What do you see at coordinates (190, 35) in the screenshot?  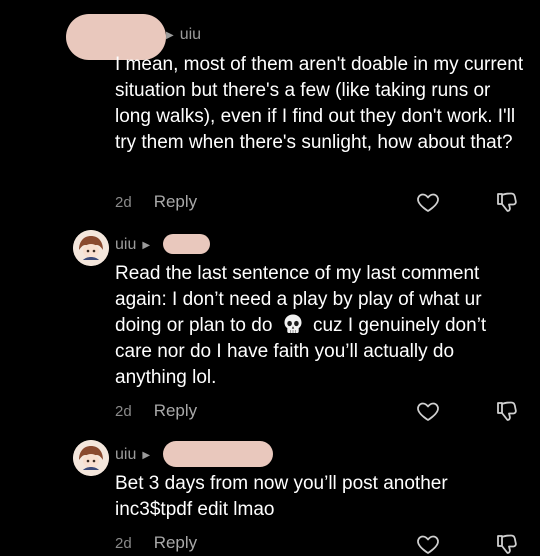 I see `reply-to-username: uiu` at bounding box center [190, 35].